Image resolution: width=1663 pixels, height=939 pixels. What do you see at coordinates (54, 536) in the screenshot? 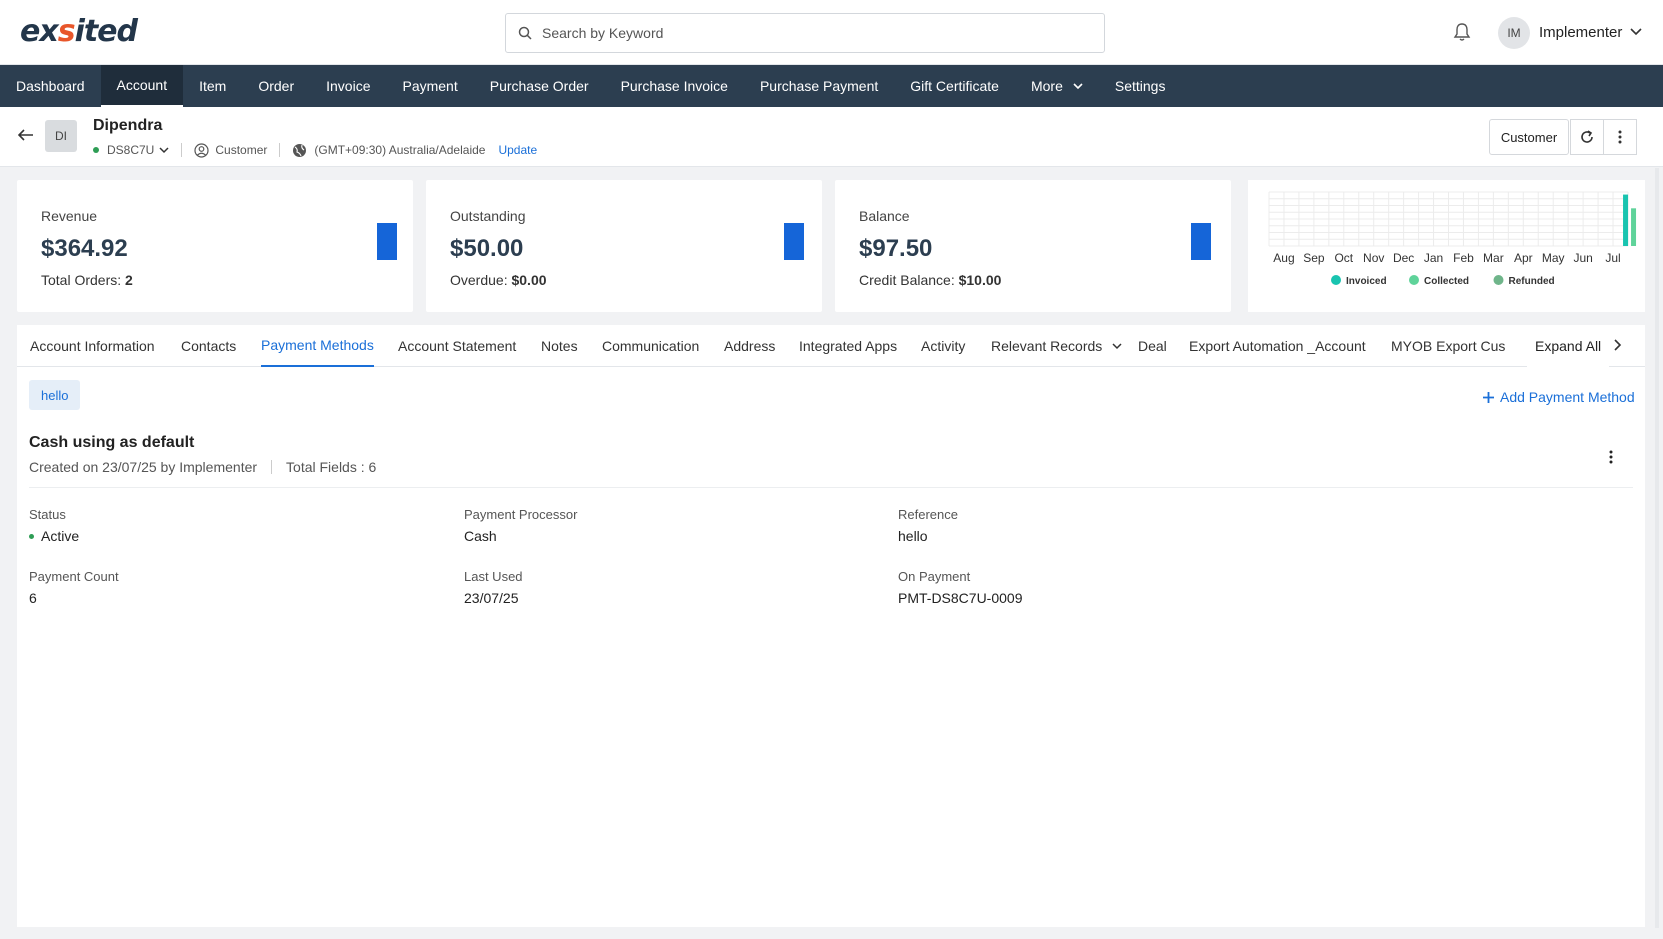
I see `status-value: Active` at bounding box center [54, 536].